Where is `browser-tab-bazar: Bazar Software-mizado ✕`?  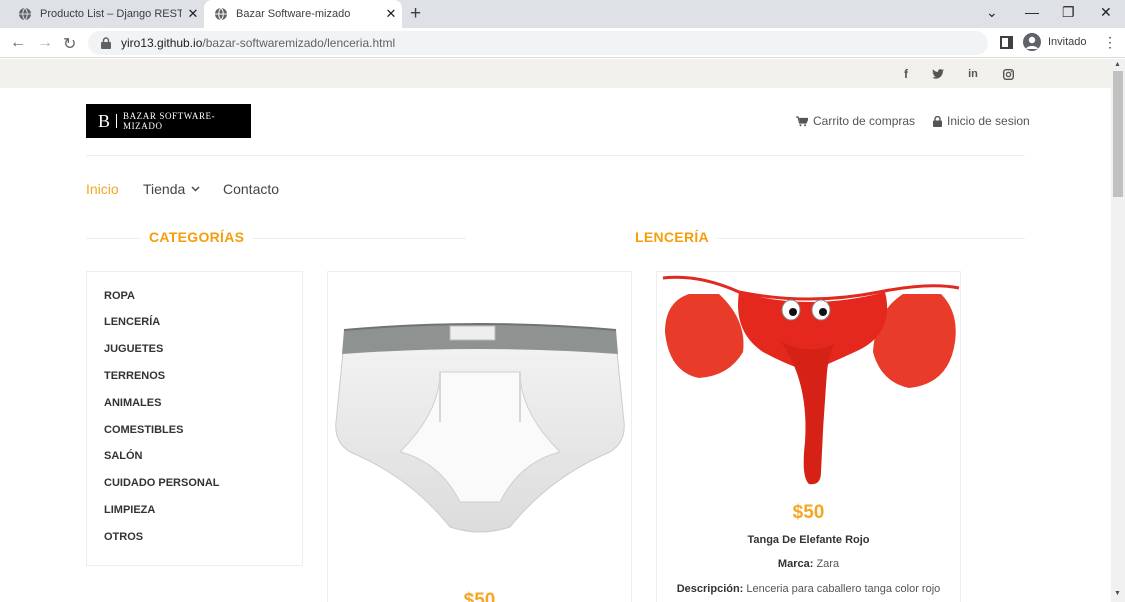
browser-tab-bazar: Bazar Software-mizado ✕ is located at coordinates (303, 14).